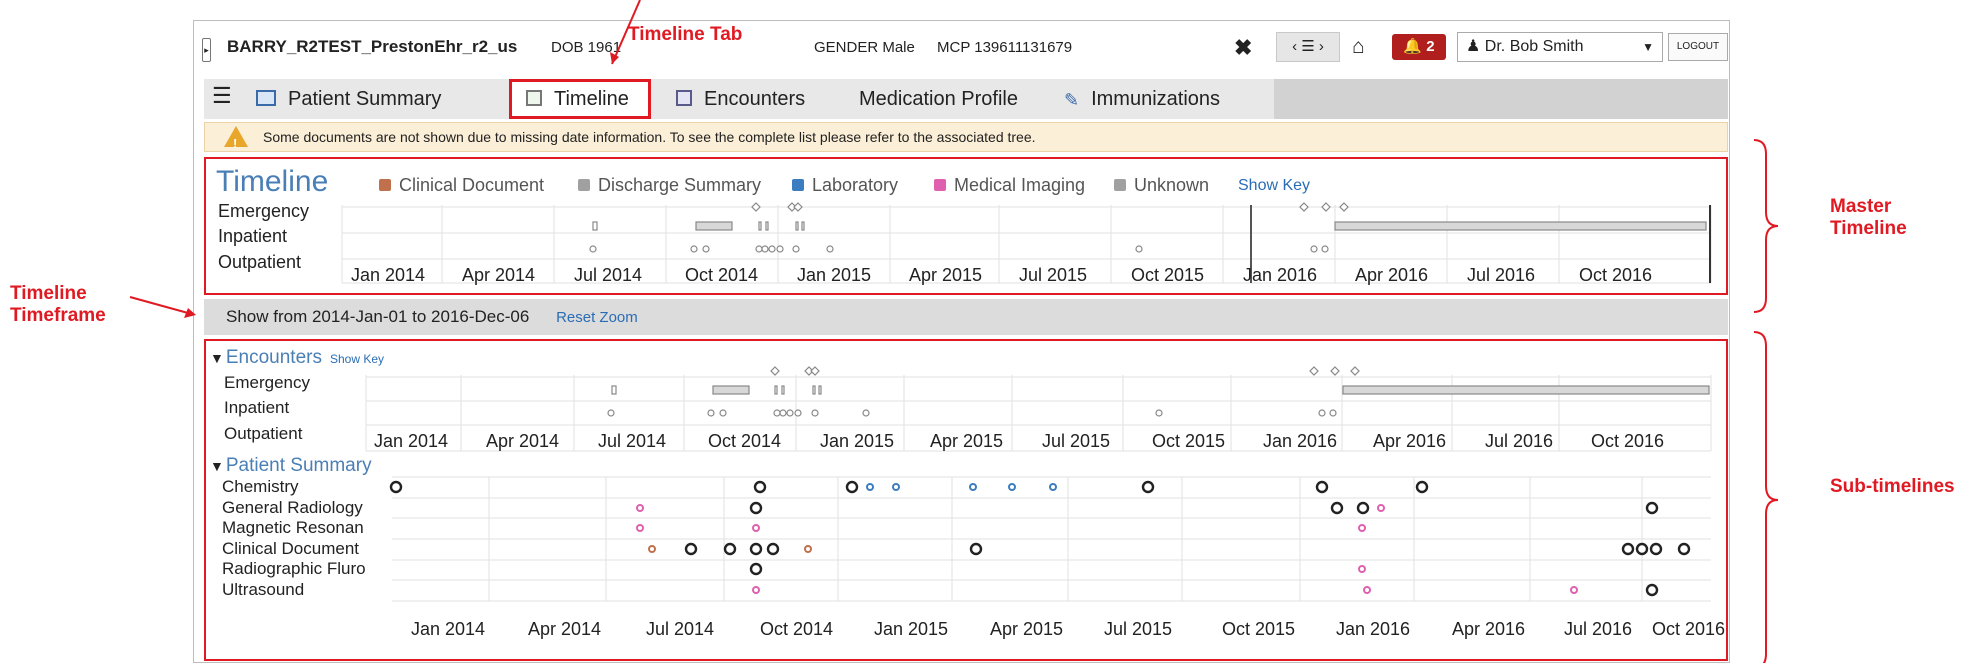 Image resolution: width=1980 pixels, height=663 pixels. Describe the element at coordinates (1868, 217) in the screenshot. I see `annotation-master-timeline: Master Timeline` at that location.